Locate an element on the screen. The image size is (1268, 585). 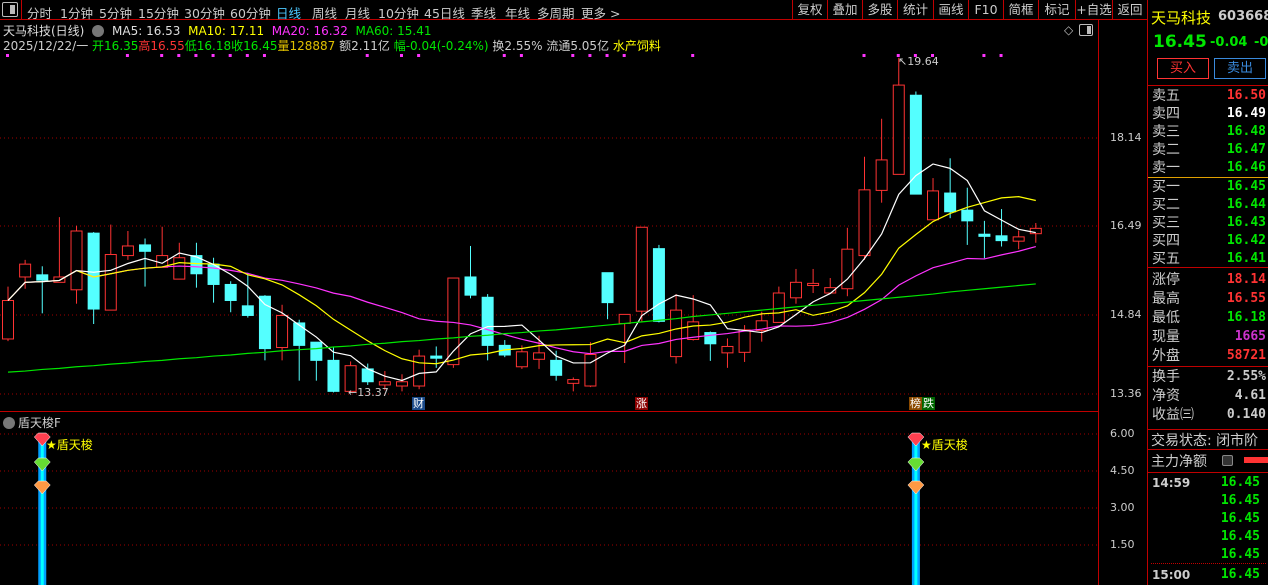
row-label: 卖二 is located at coordinates (1166, 150).